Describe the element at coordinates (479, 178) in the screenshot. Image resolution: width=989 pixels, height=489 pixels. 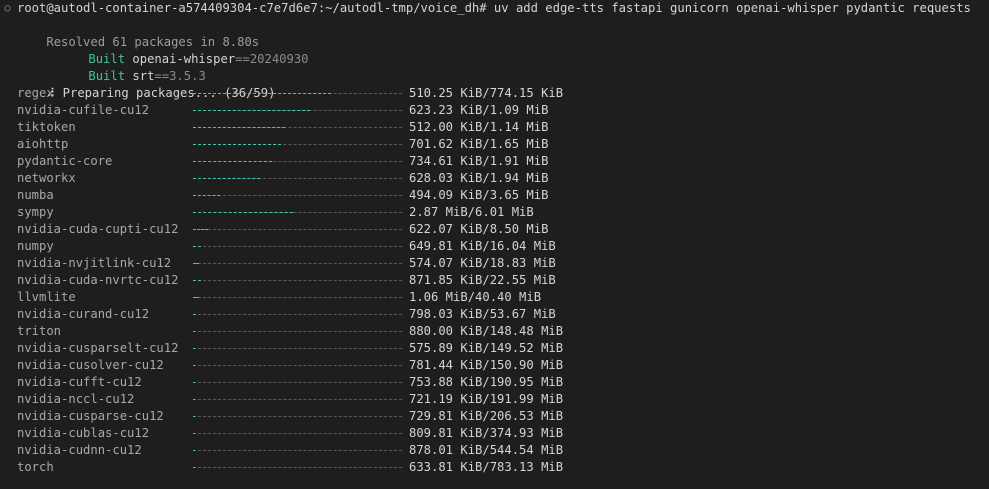
I see `package-download-size: 628.03 KiB/1.94 MiB` at that location.